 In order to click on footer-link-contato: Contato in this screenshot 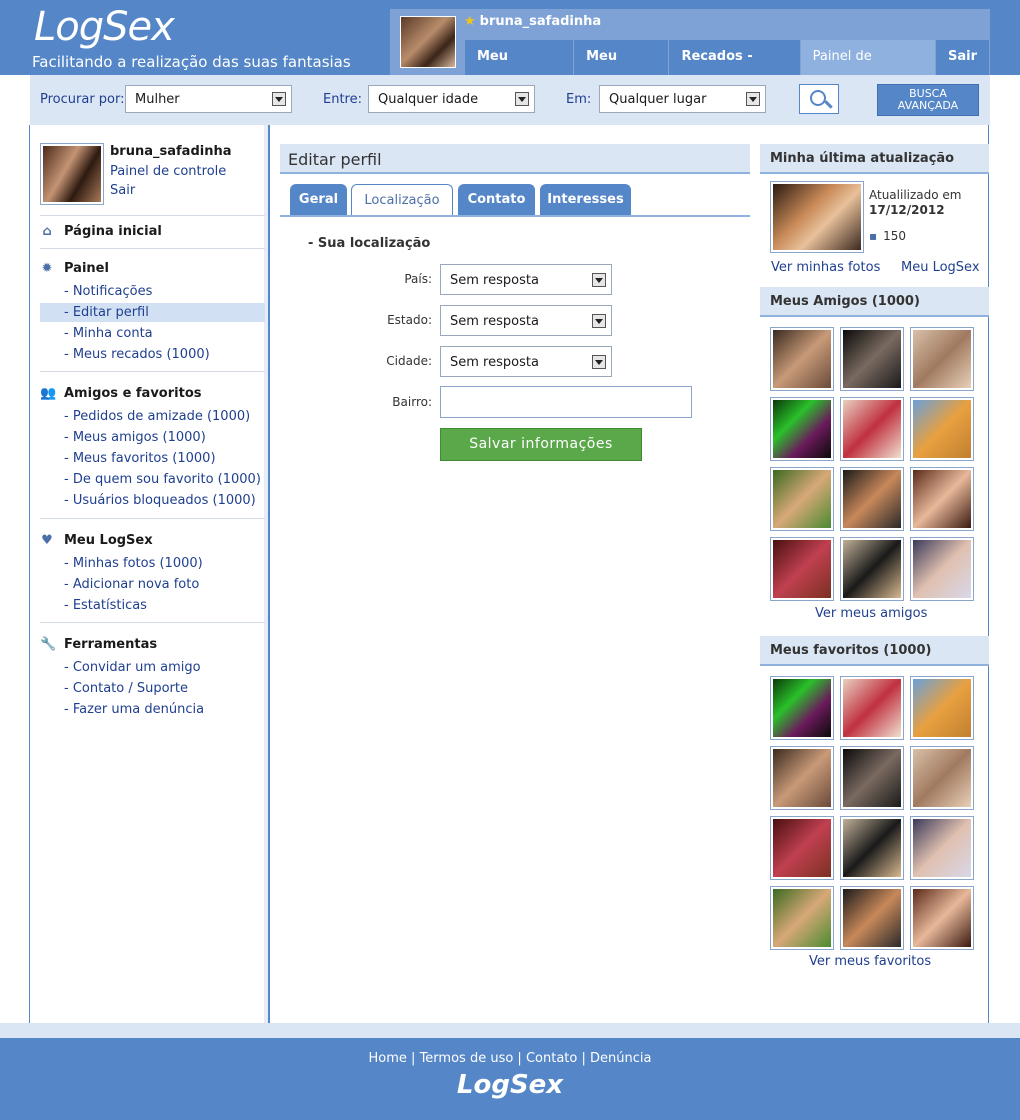, I will do `click(551, 1058)`.